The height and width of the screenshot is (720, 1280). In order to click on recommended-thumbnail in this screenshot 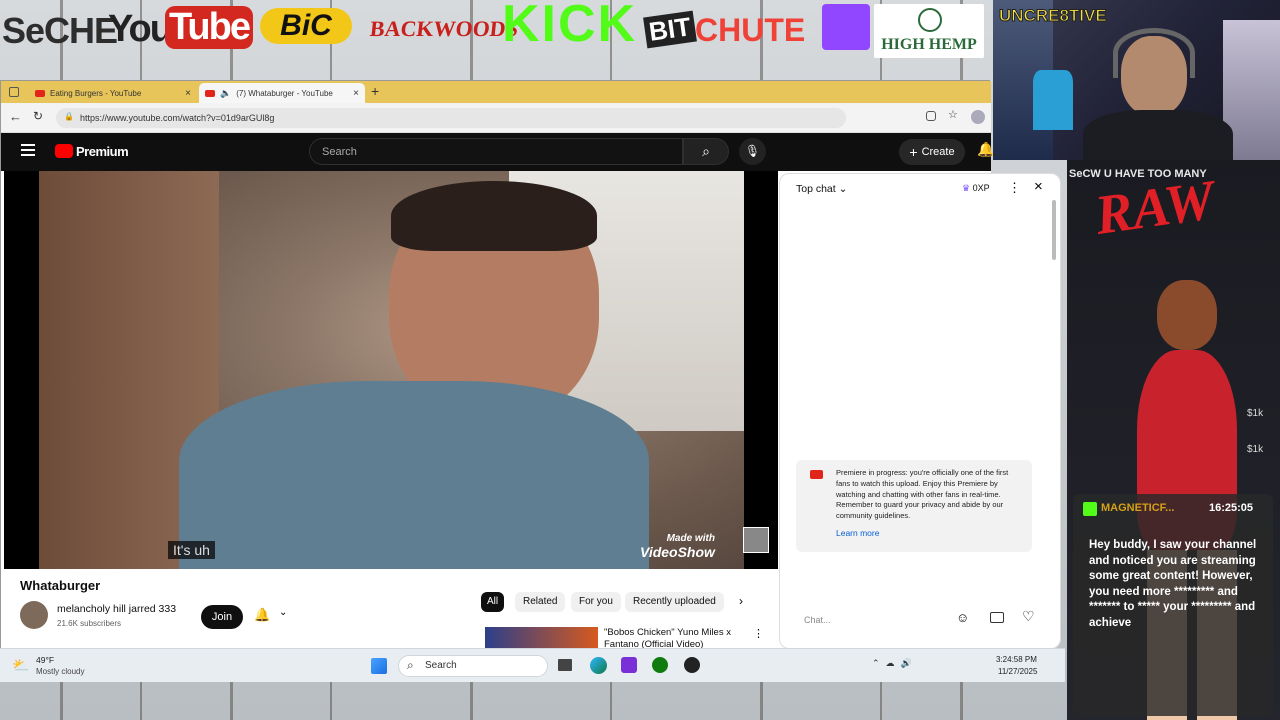, I will do `click(541, 638)`.